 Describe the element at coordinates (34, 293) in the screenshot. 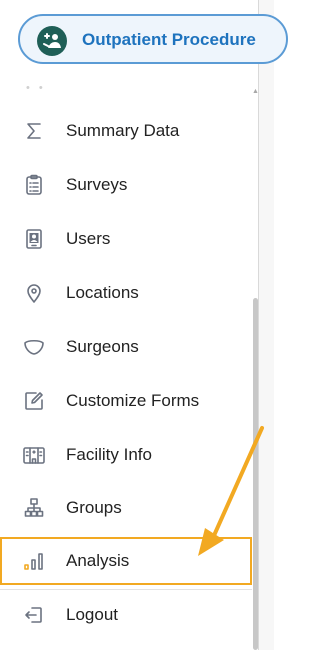

I see `map-pin-icon` at that location.